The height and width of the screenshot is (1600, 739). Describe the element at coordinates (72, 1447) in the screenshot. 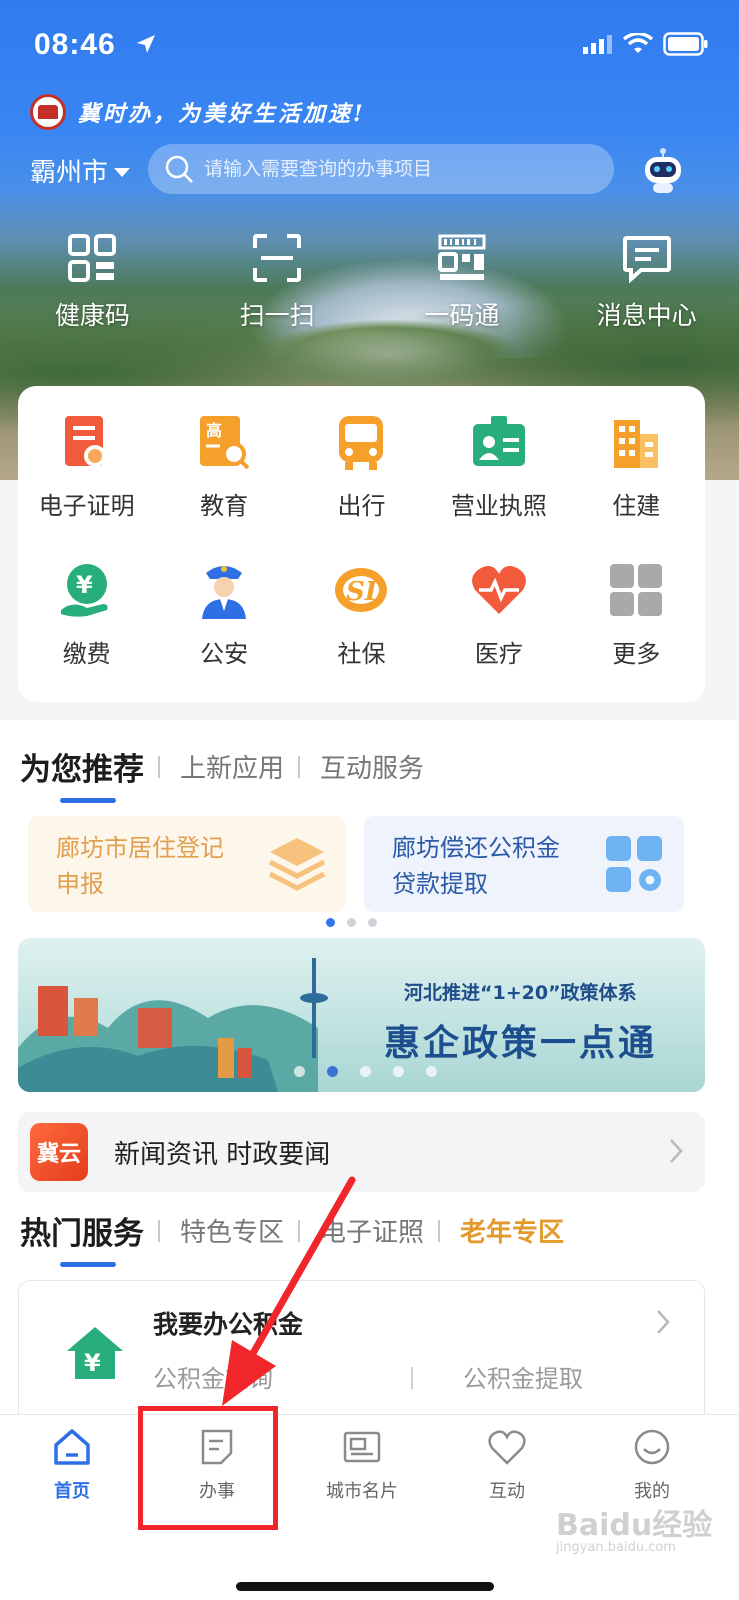

I see `home-icon` at that location.